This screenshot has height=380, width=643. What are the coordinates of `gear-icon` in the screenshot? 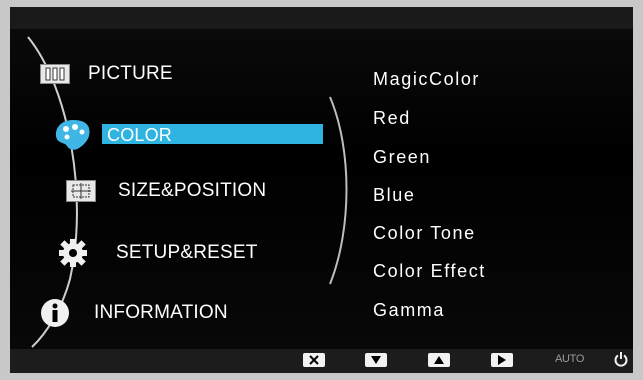 It's located at (73, 253).